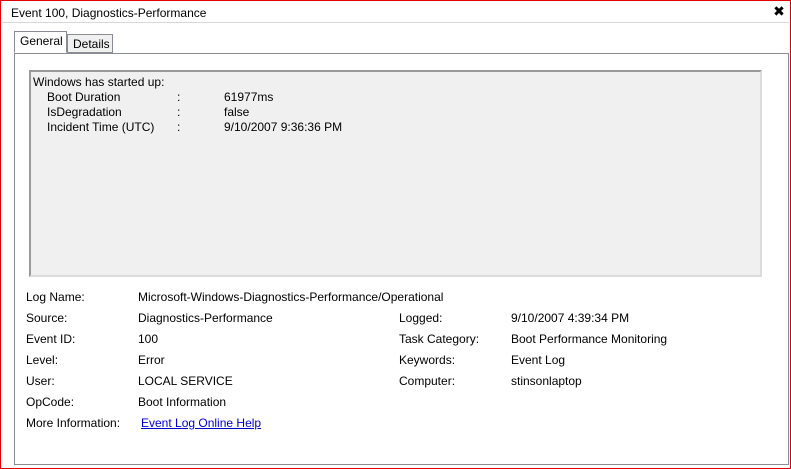  Describe the element at coordinates (99, 82) in the screenshot. I see `description-header: Windows has started up:` at that location.